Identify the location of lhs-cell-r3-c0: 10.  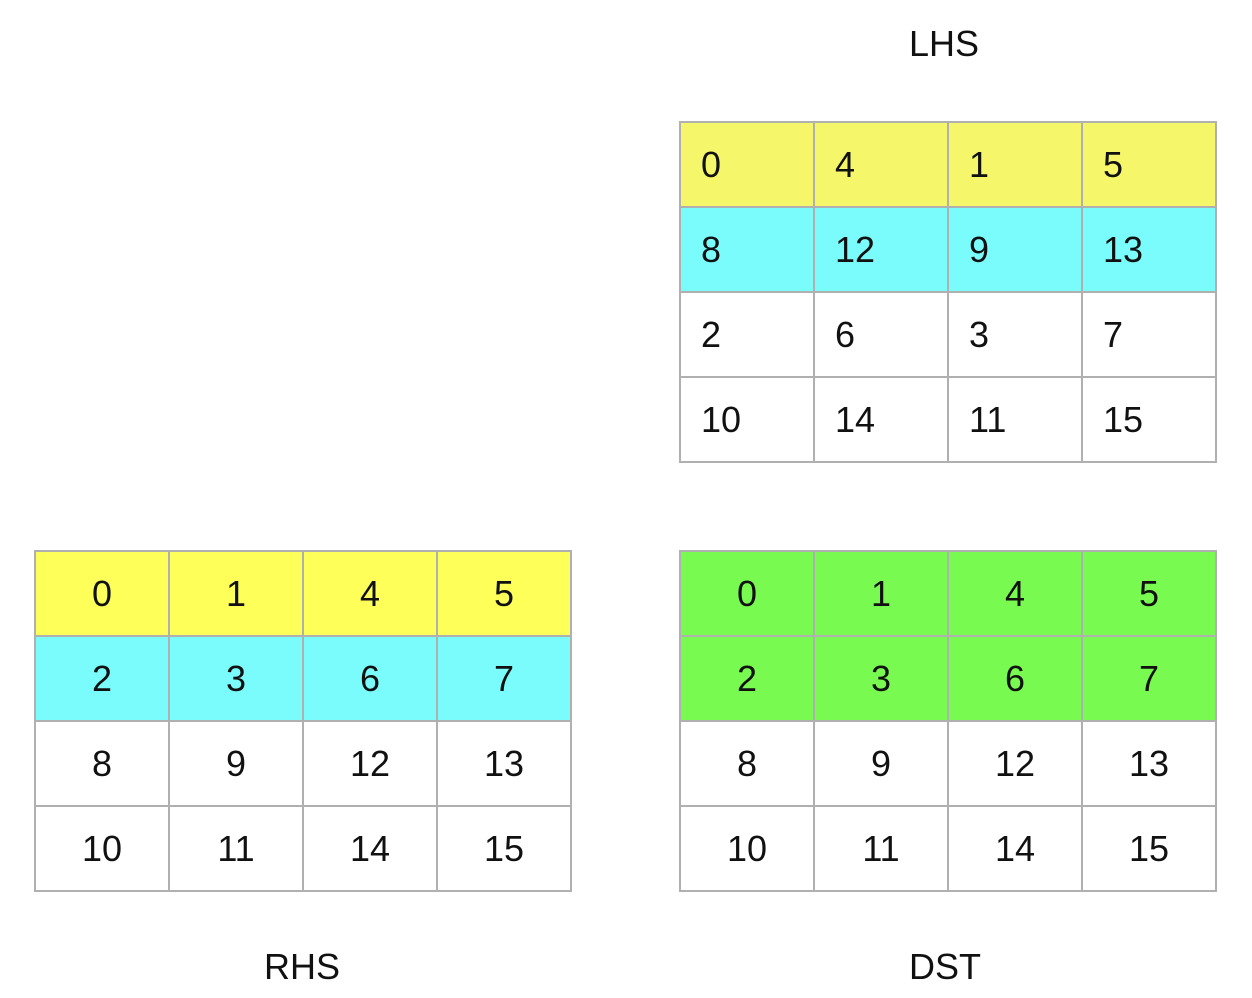
(748, 420).